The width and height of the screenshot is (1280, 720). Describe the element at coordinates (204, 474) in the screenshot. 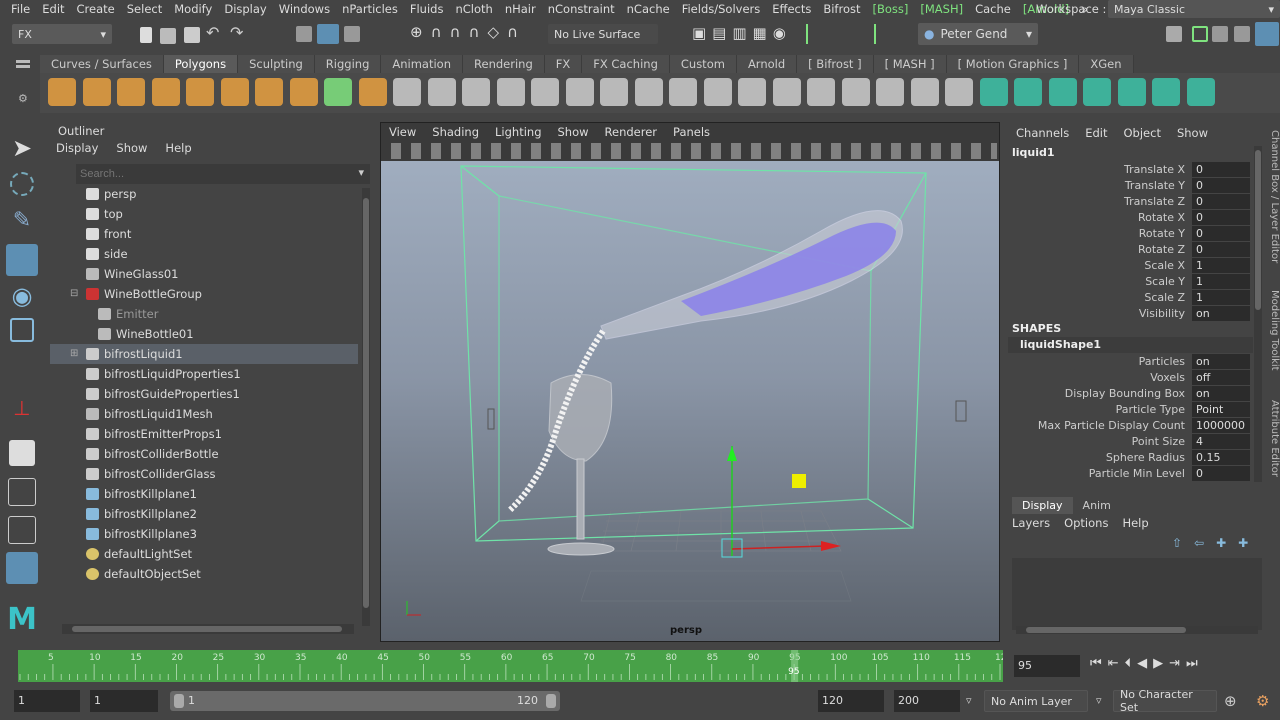

I see `outliner-item: bifrostColliderGlass` at that location.